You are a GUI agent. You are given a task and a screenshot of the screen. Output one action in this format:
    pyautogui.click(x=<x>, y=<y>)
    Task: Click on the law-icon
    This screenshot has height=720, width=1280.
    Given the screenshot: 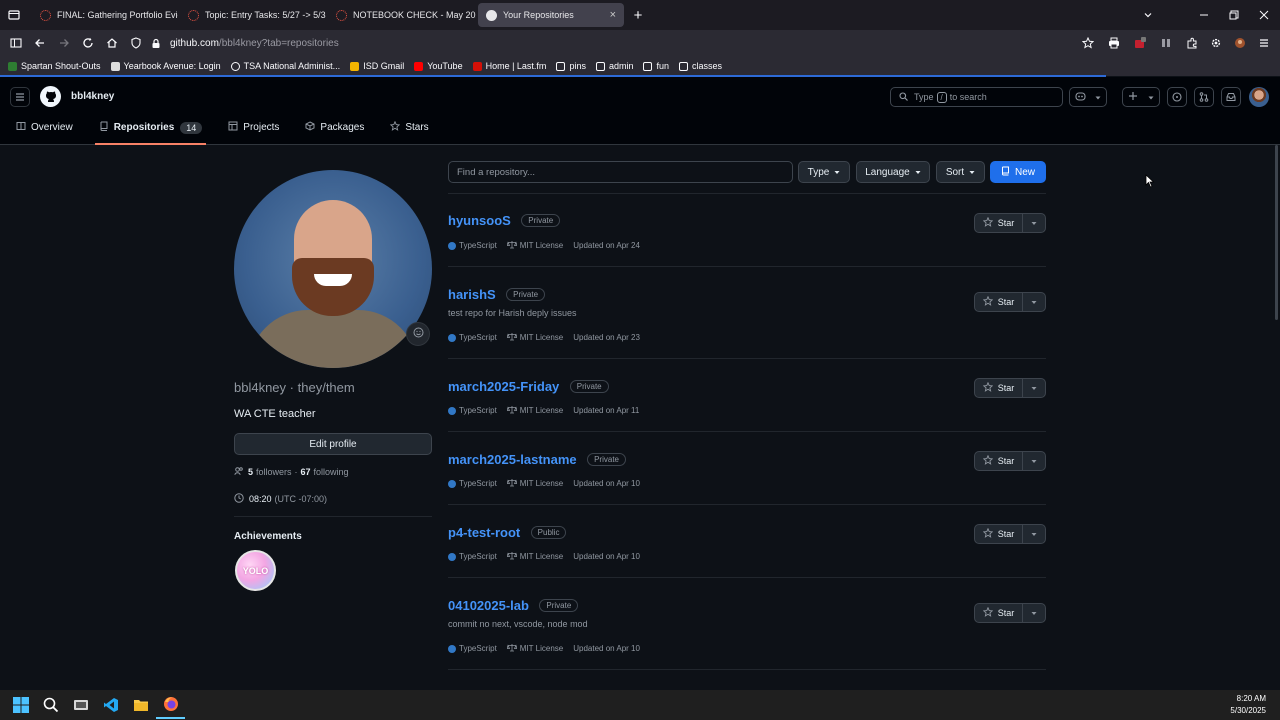 What is the action you would take?
    pyautogui.click(x=512, y=648)
    